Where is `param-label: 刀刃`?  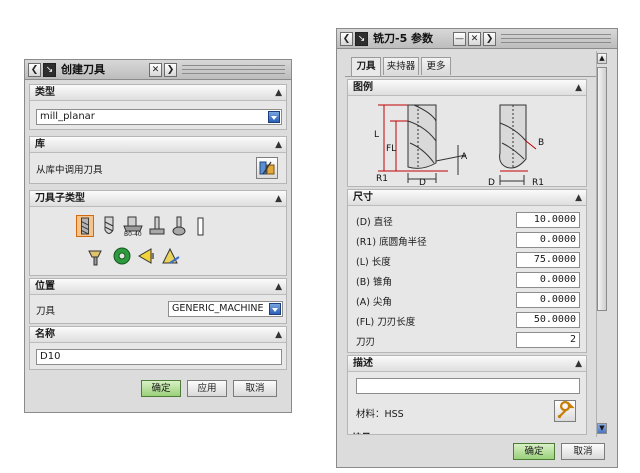 param-label: 刀刃 is located at coordinates (366, 342).